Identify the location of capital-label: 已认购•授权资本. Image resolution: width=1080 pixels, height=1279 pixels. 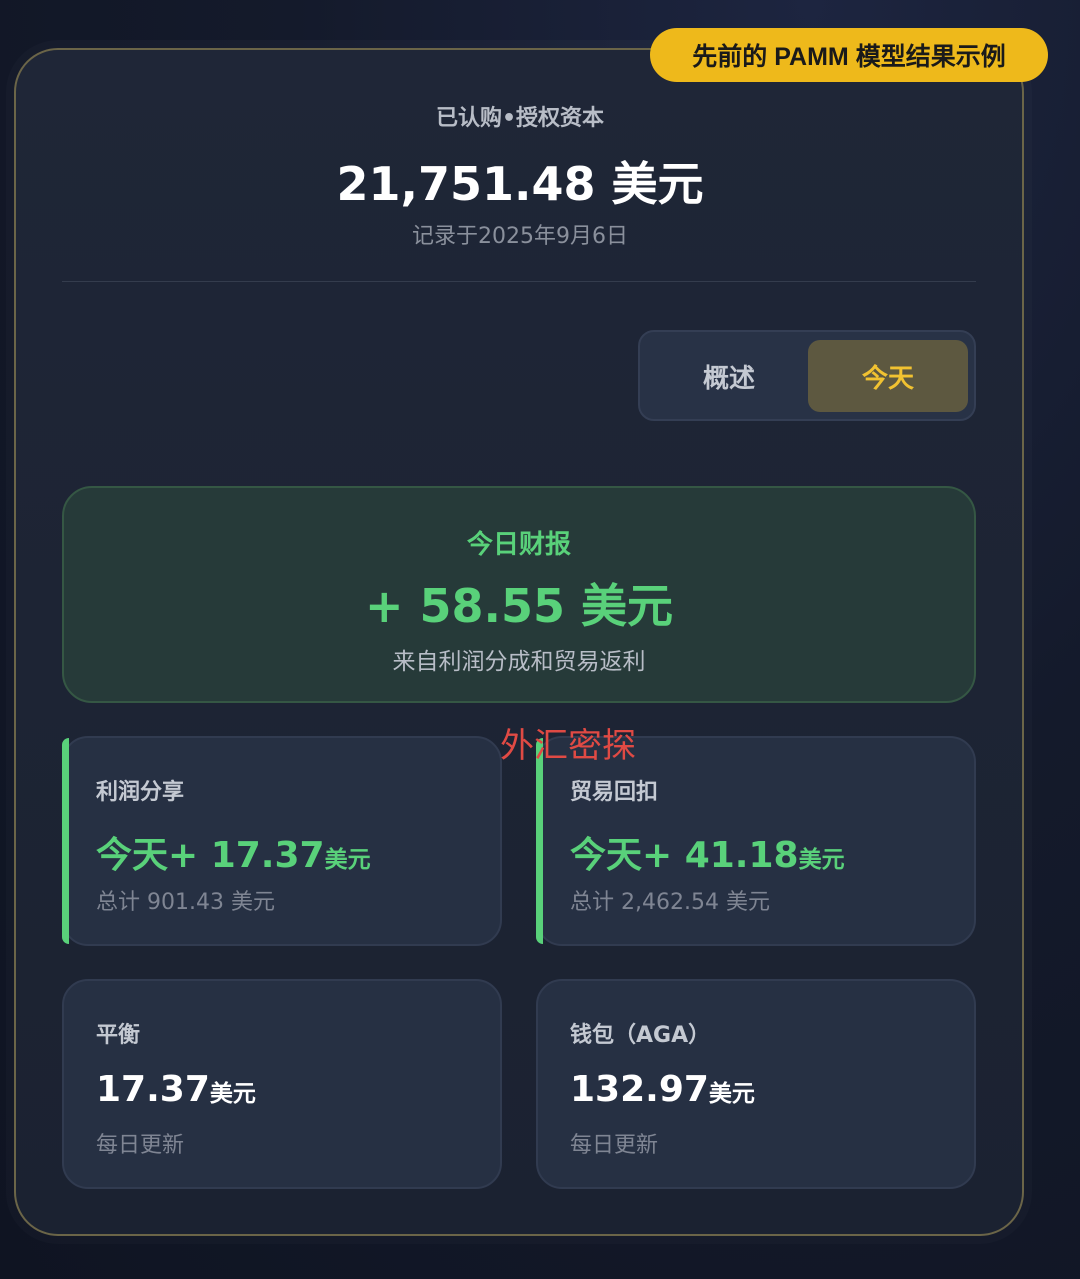
(520, 118).